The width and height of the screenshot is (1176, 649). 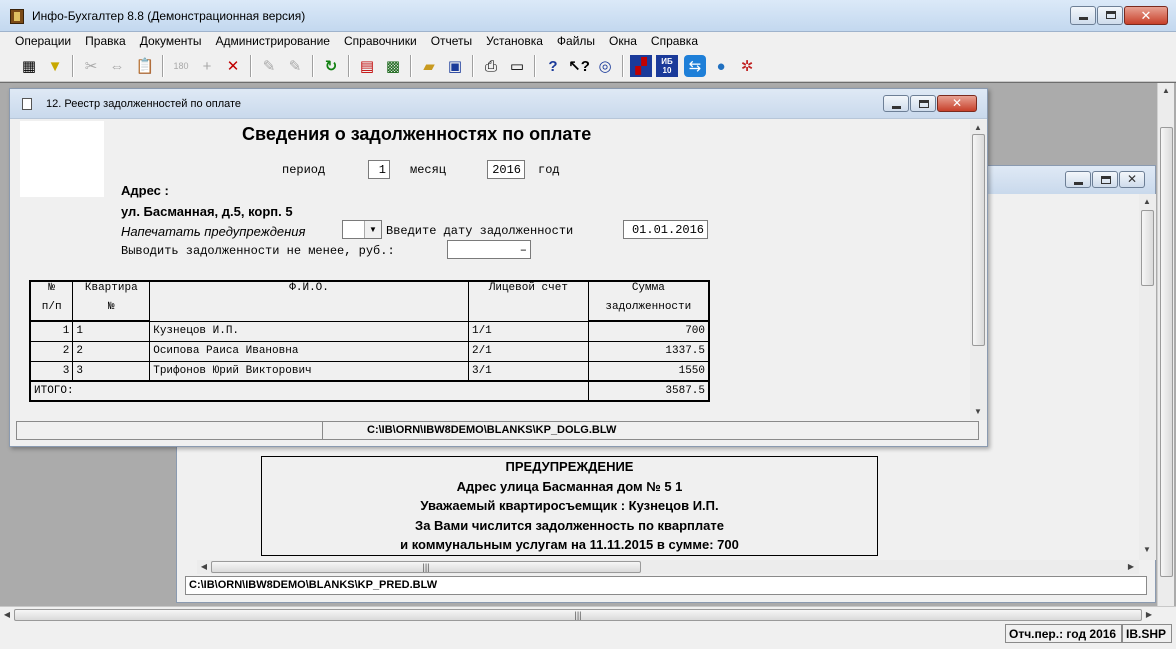 I want to click on compass-icon: ◎, so click(x=605, y=66).